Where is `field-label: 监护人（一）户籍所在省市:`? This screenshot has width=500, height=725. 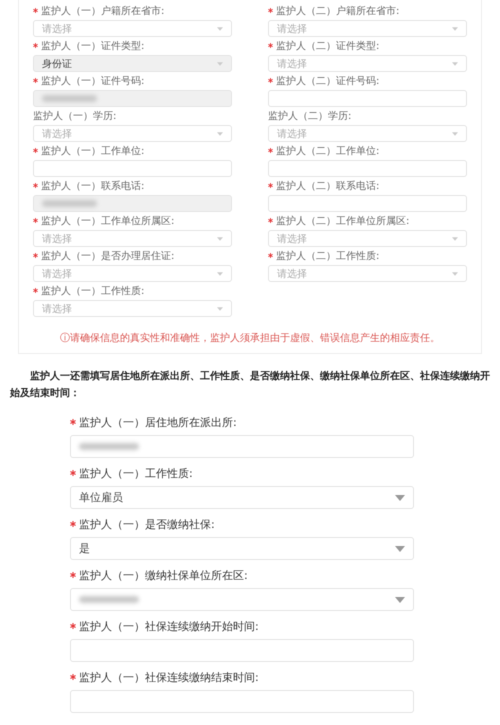
field-label: 监护人（一）户籍所在省市: is located at coordinates (102, 12).